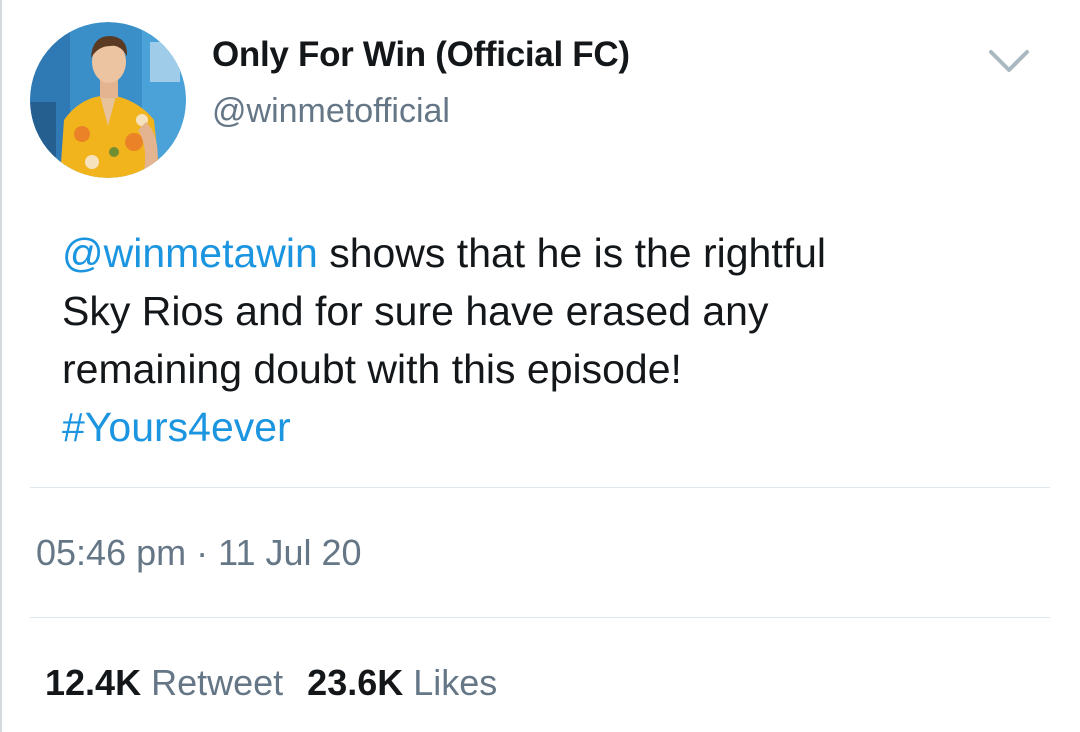 Image resolution: width=1080 pixels, height=732 pixels. I want to click on avatar, so click(108, 100).